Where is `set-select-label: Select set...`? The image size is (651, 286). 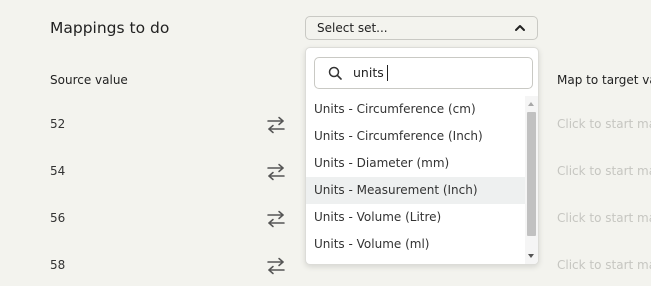
set-select-label: Select set... is located at coordinates (352, 28).